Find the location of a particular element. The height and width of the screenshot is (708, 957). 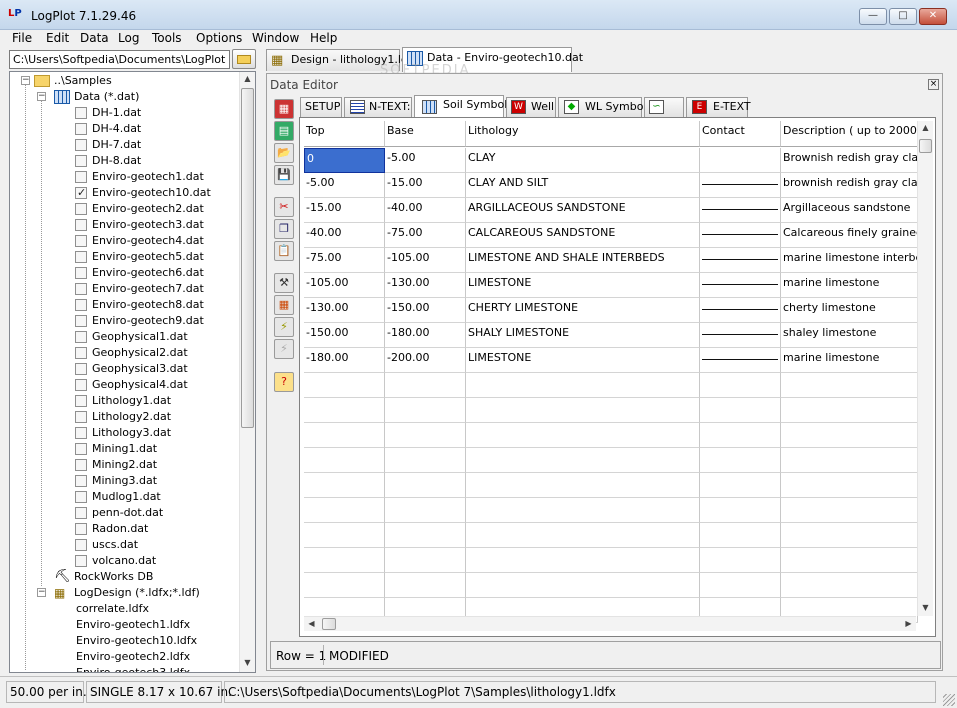

grid-cell: CHERTY LIMESTONE is located at coordinates (583, 310).